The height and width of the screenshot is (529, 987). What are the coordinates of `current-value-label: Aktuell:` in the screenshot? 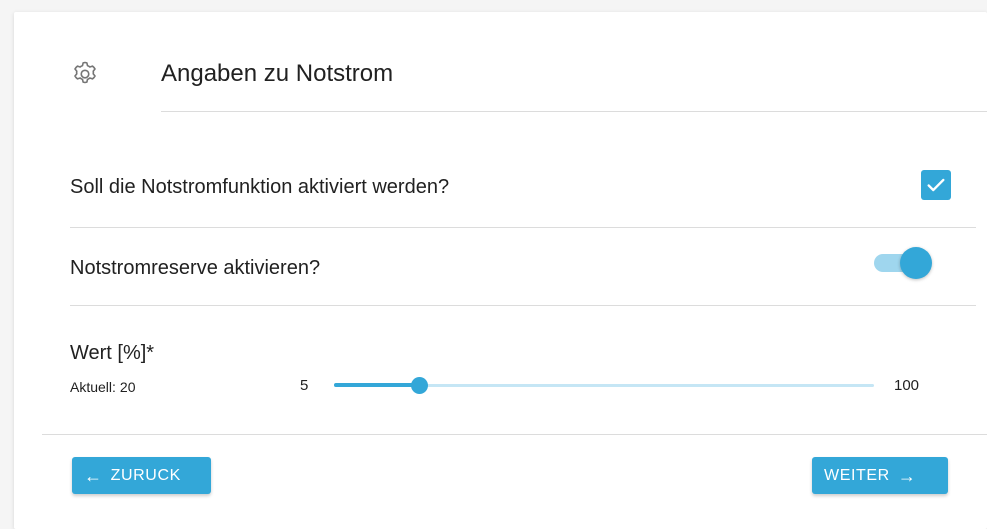 It's located at (93, 387).